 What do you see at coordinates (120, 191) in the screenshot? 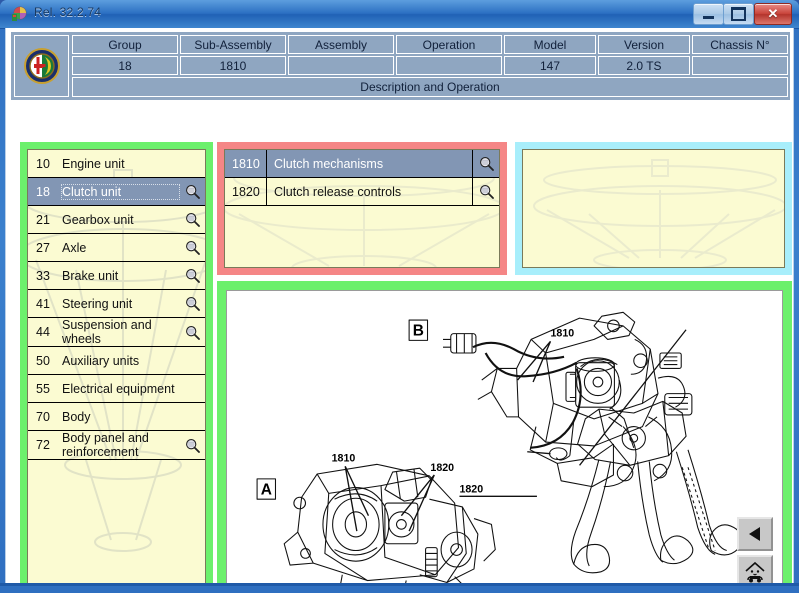
I see `sidebar-item-label: Clutch unit` at bounding box center [120, 191].